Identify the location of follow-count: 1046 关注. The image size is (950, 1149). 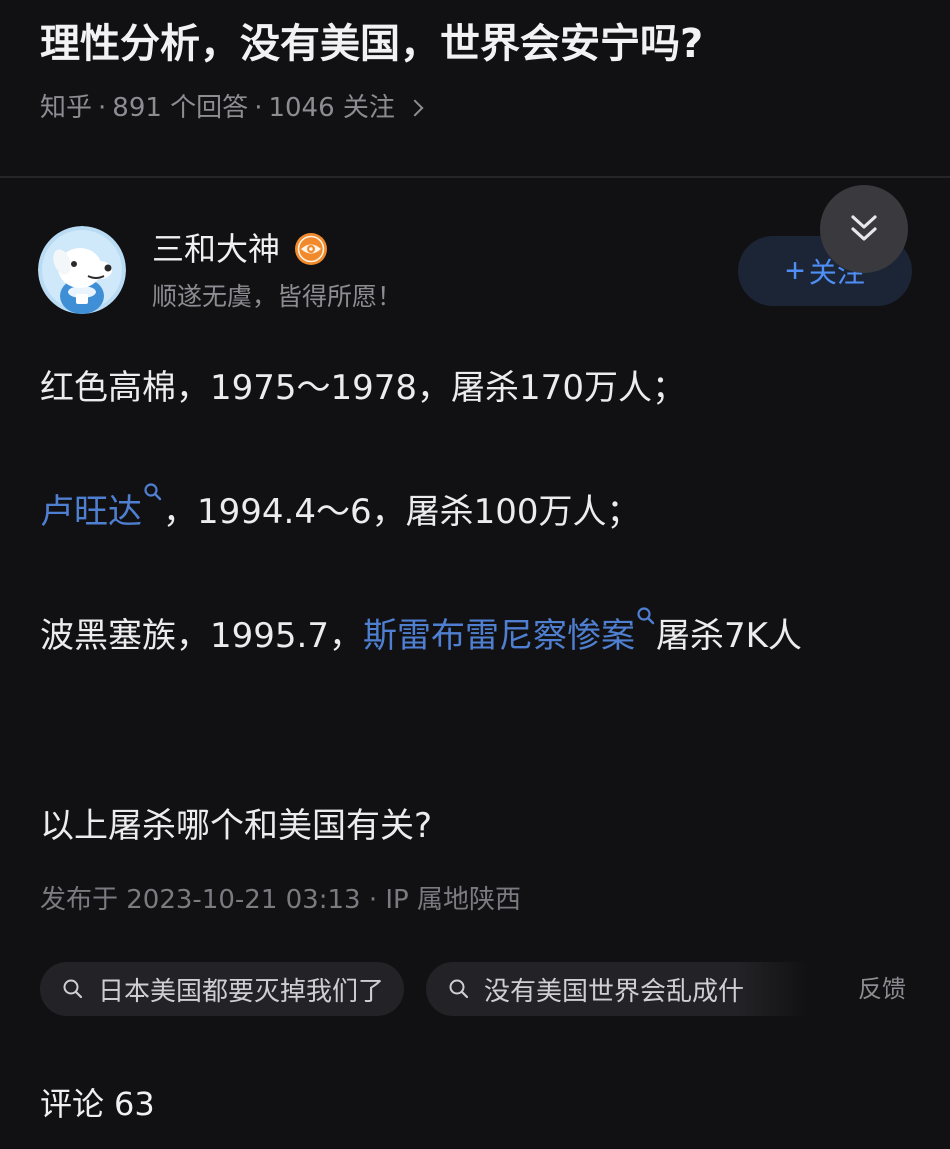
(331, 108).